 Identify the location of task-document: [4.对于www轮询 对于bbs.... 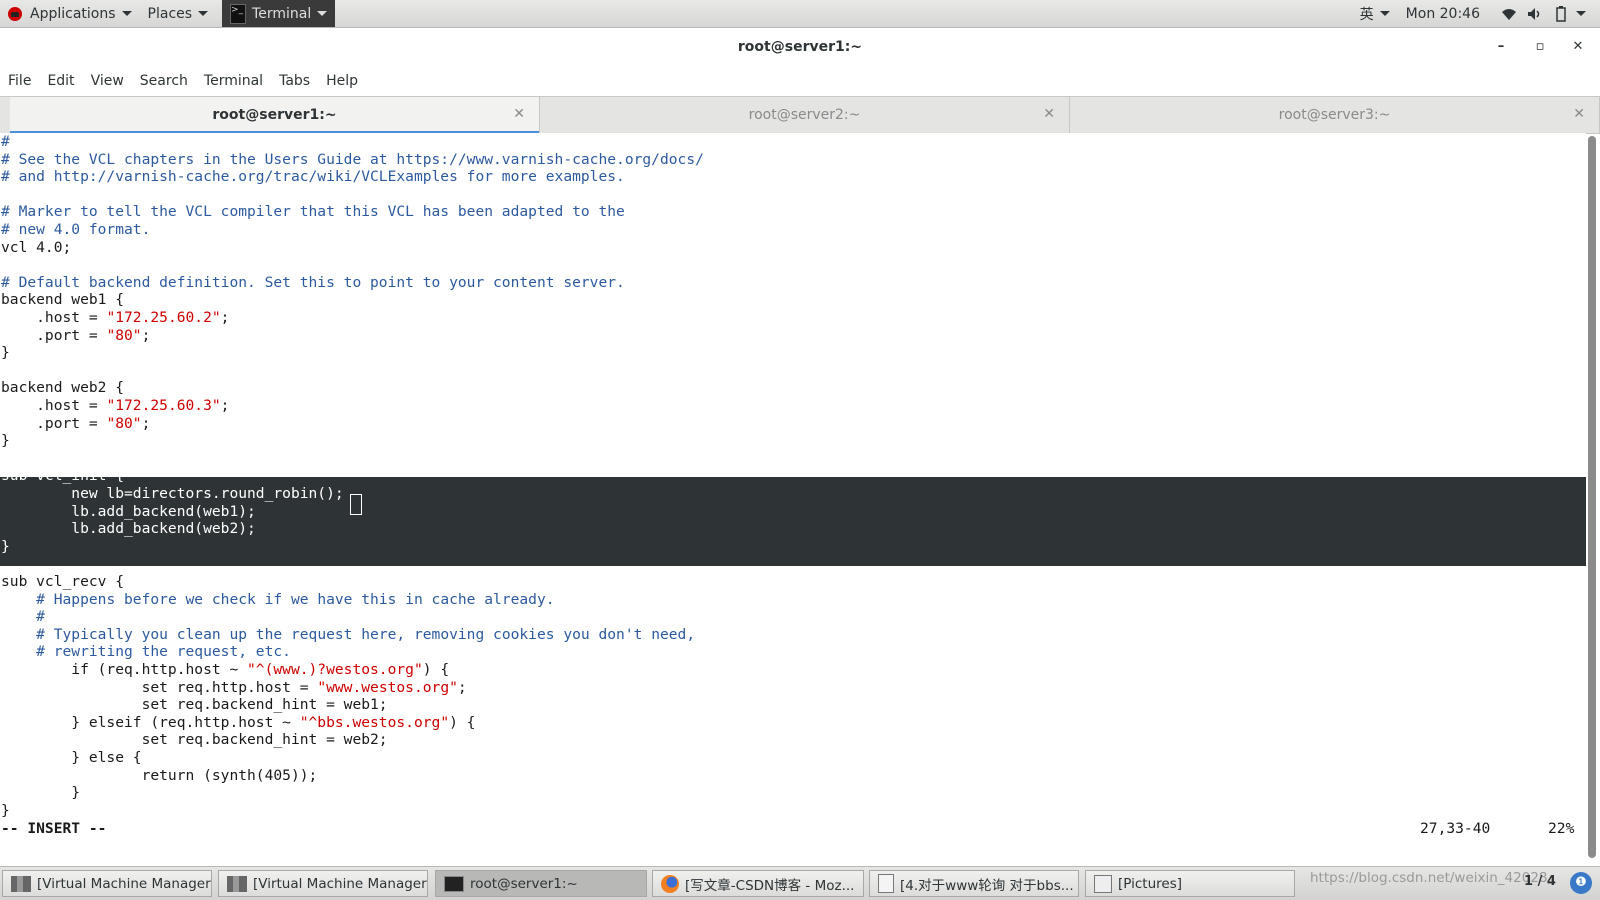
(974, 883).